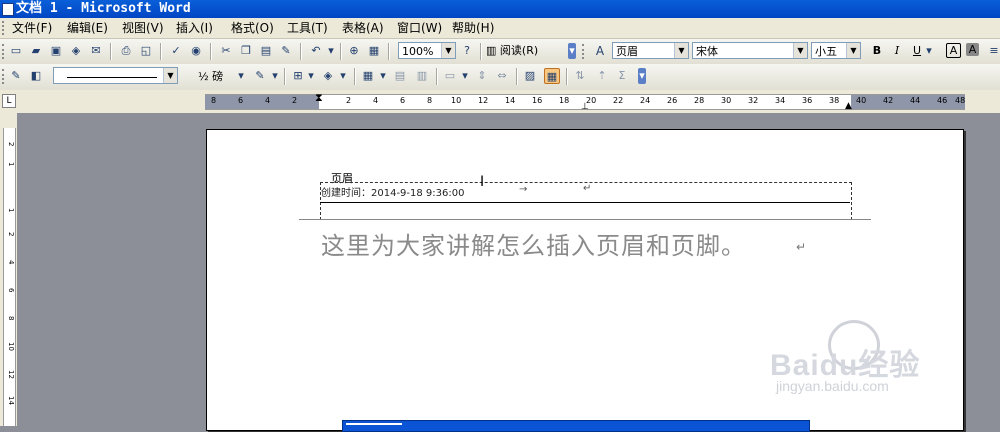  What do you see at coordinates (627, 51) in the screenshot?
I see `style-value: 页眉` at bounding box center [627, 51].